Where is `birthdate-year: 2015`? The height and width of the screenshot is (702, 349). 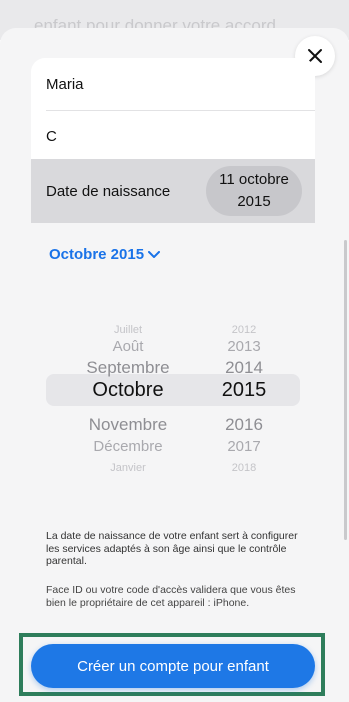
birthdate-year: 2015 is located at coordinates (254, 201).